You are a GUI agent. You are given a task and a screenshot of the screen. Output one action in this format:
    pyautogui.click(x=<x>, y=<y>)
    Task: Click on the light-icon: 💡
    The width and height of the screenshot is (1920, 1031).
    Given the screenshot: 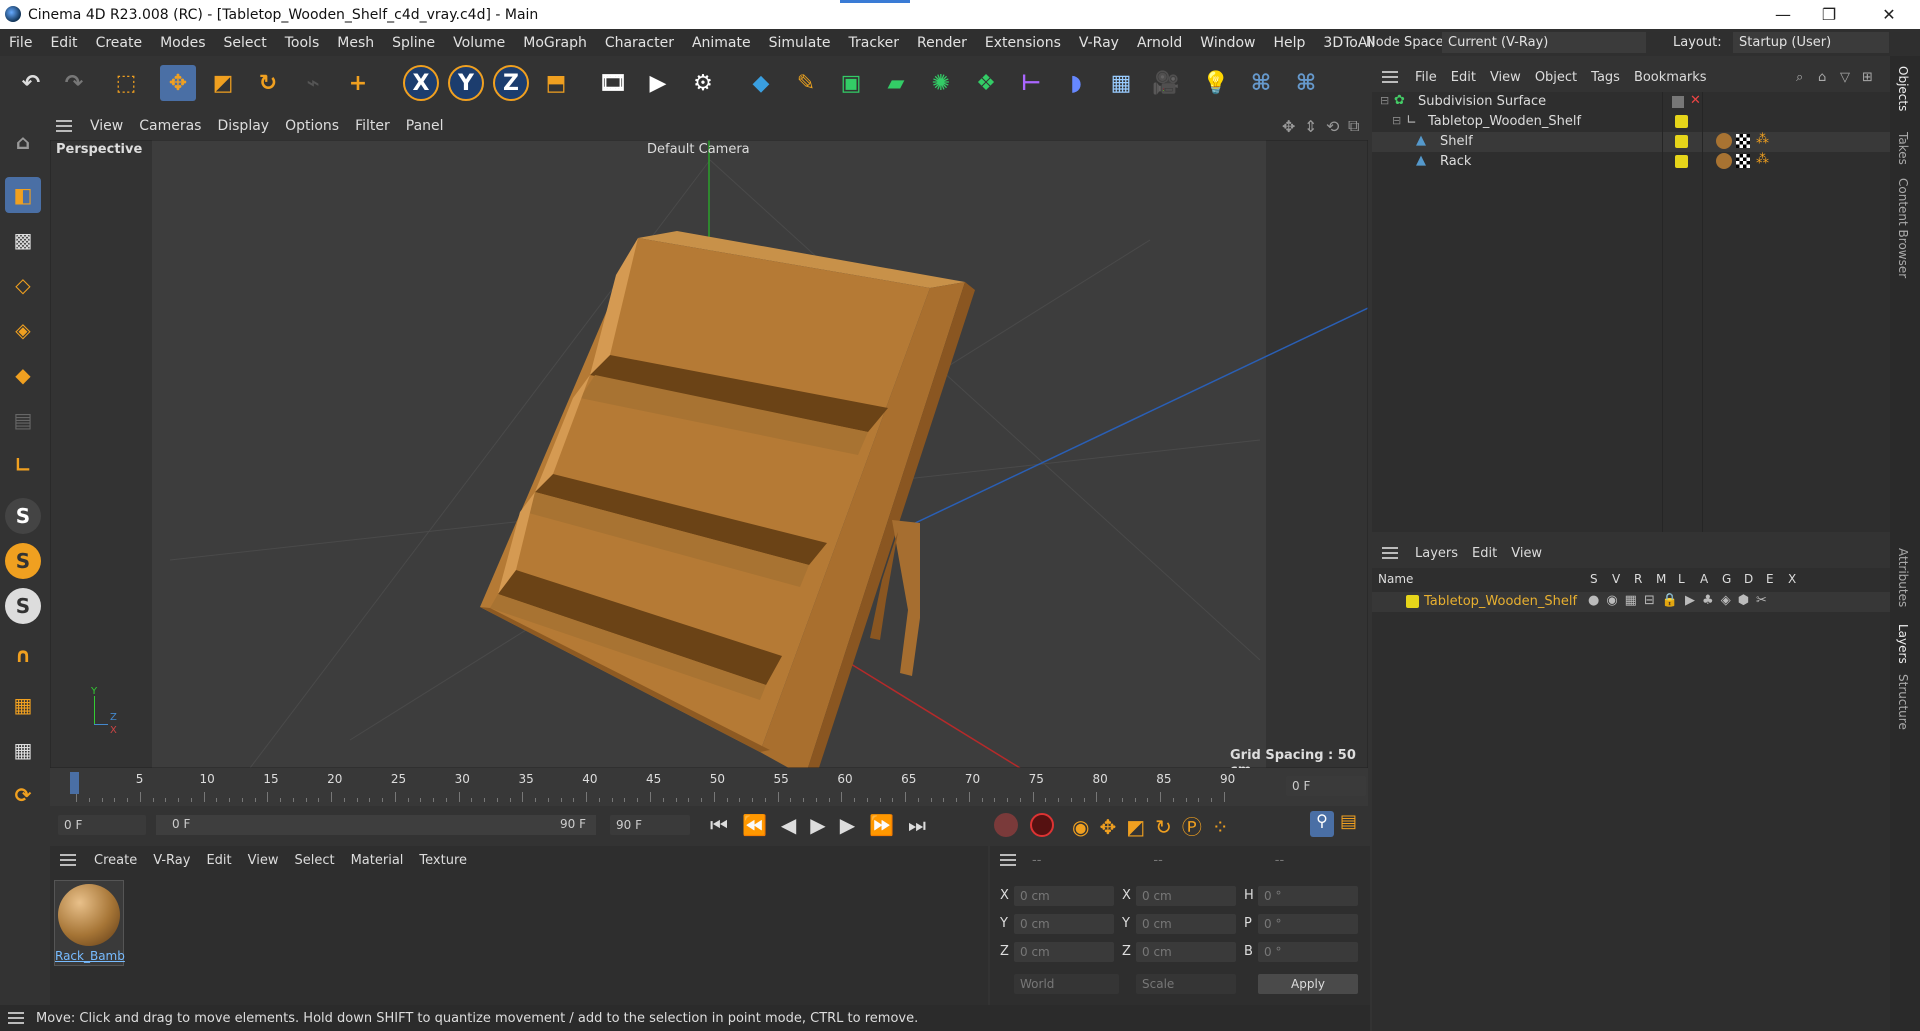 What is the action you would take?
    pyautogui.click(x=1216, y=83)
    